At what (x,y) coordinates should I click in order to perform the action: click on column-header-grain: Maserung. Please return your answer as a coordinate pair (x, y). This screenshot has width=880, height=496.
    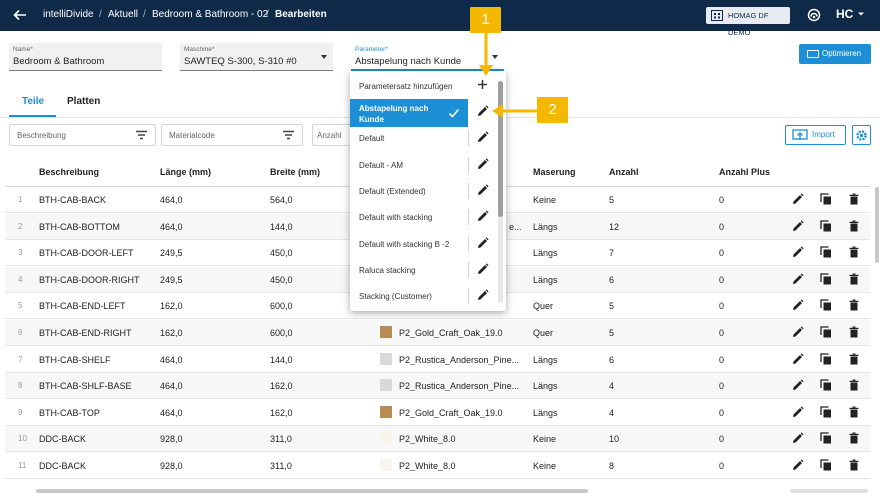
    Looking at the image, I should click on (554, 172).